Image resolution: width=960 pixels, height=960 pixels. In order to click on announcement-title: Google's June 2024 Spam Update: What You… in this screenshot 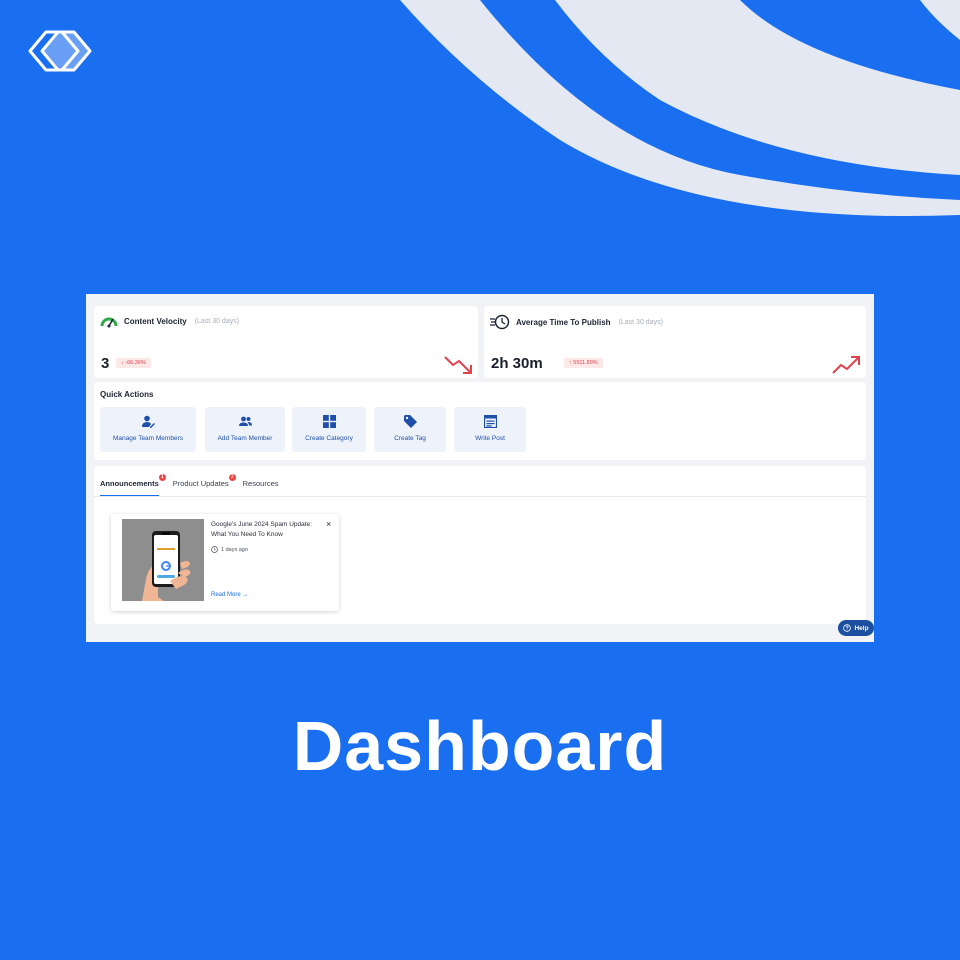, I will do `click(261, 529)`.